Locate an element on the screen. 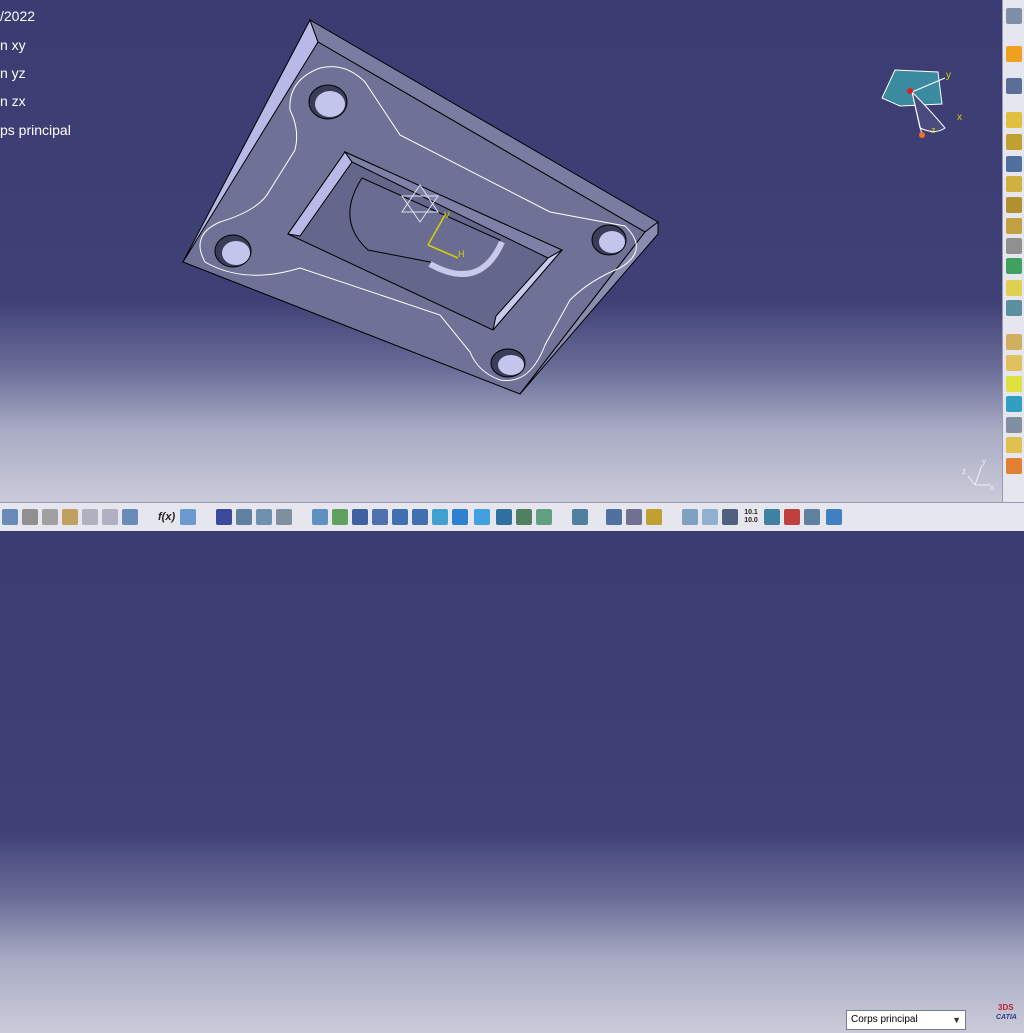 The image size is (1024, 1033). slot-icon is located at coordinates (1014, 246).